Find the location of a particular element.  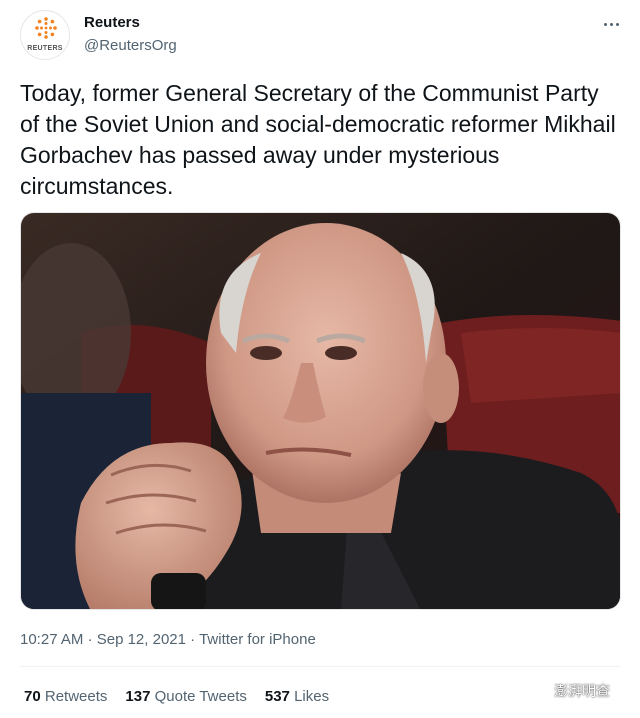

avatar-wordmark: REUTERS is located at coordinates (45, 48).